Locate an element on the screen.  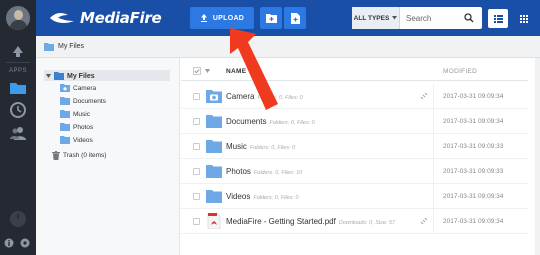
settings-icon is located at coordinates (25, 243).